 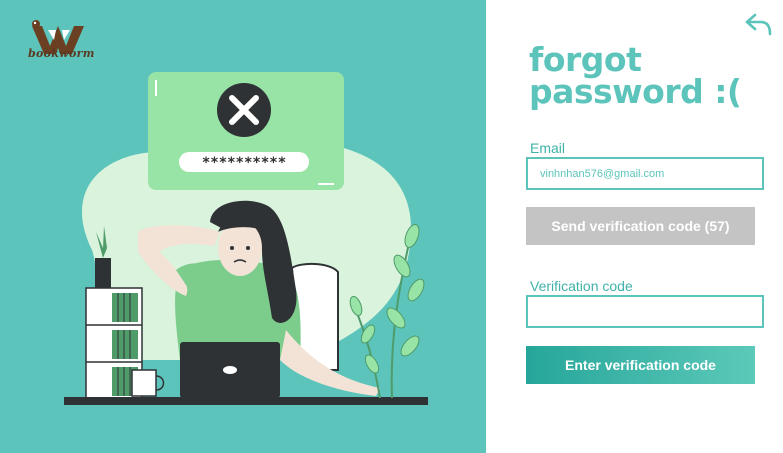 I want to click on page-title: forgot password :(, so click(x=635, y=77).